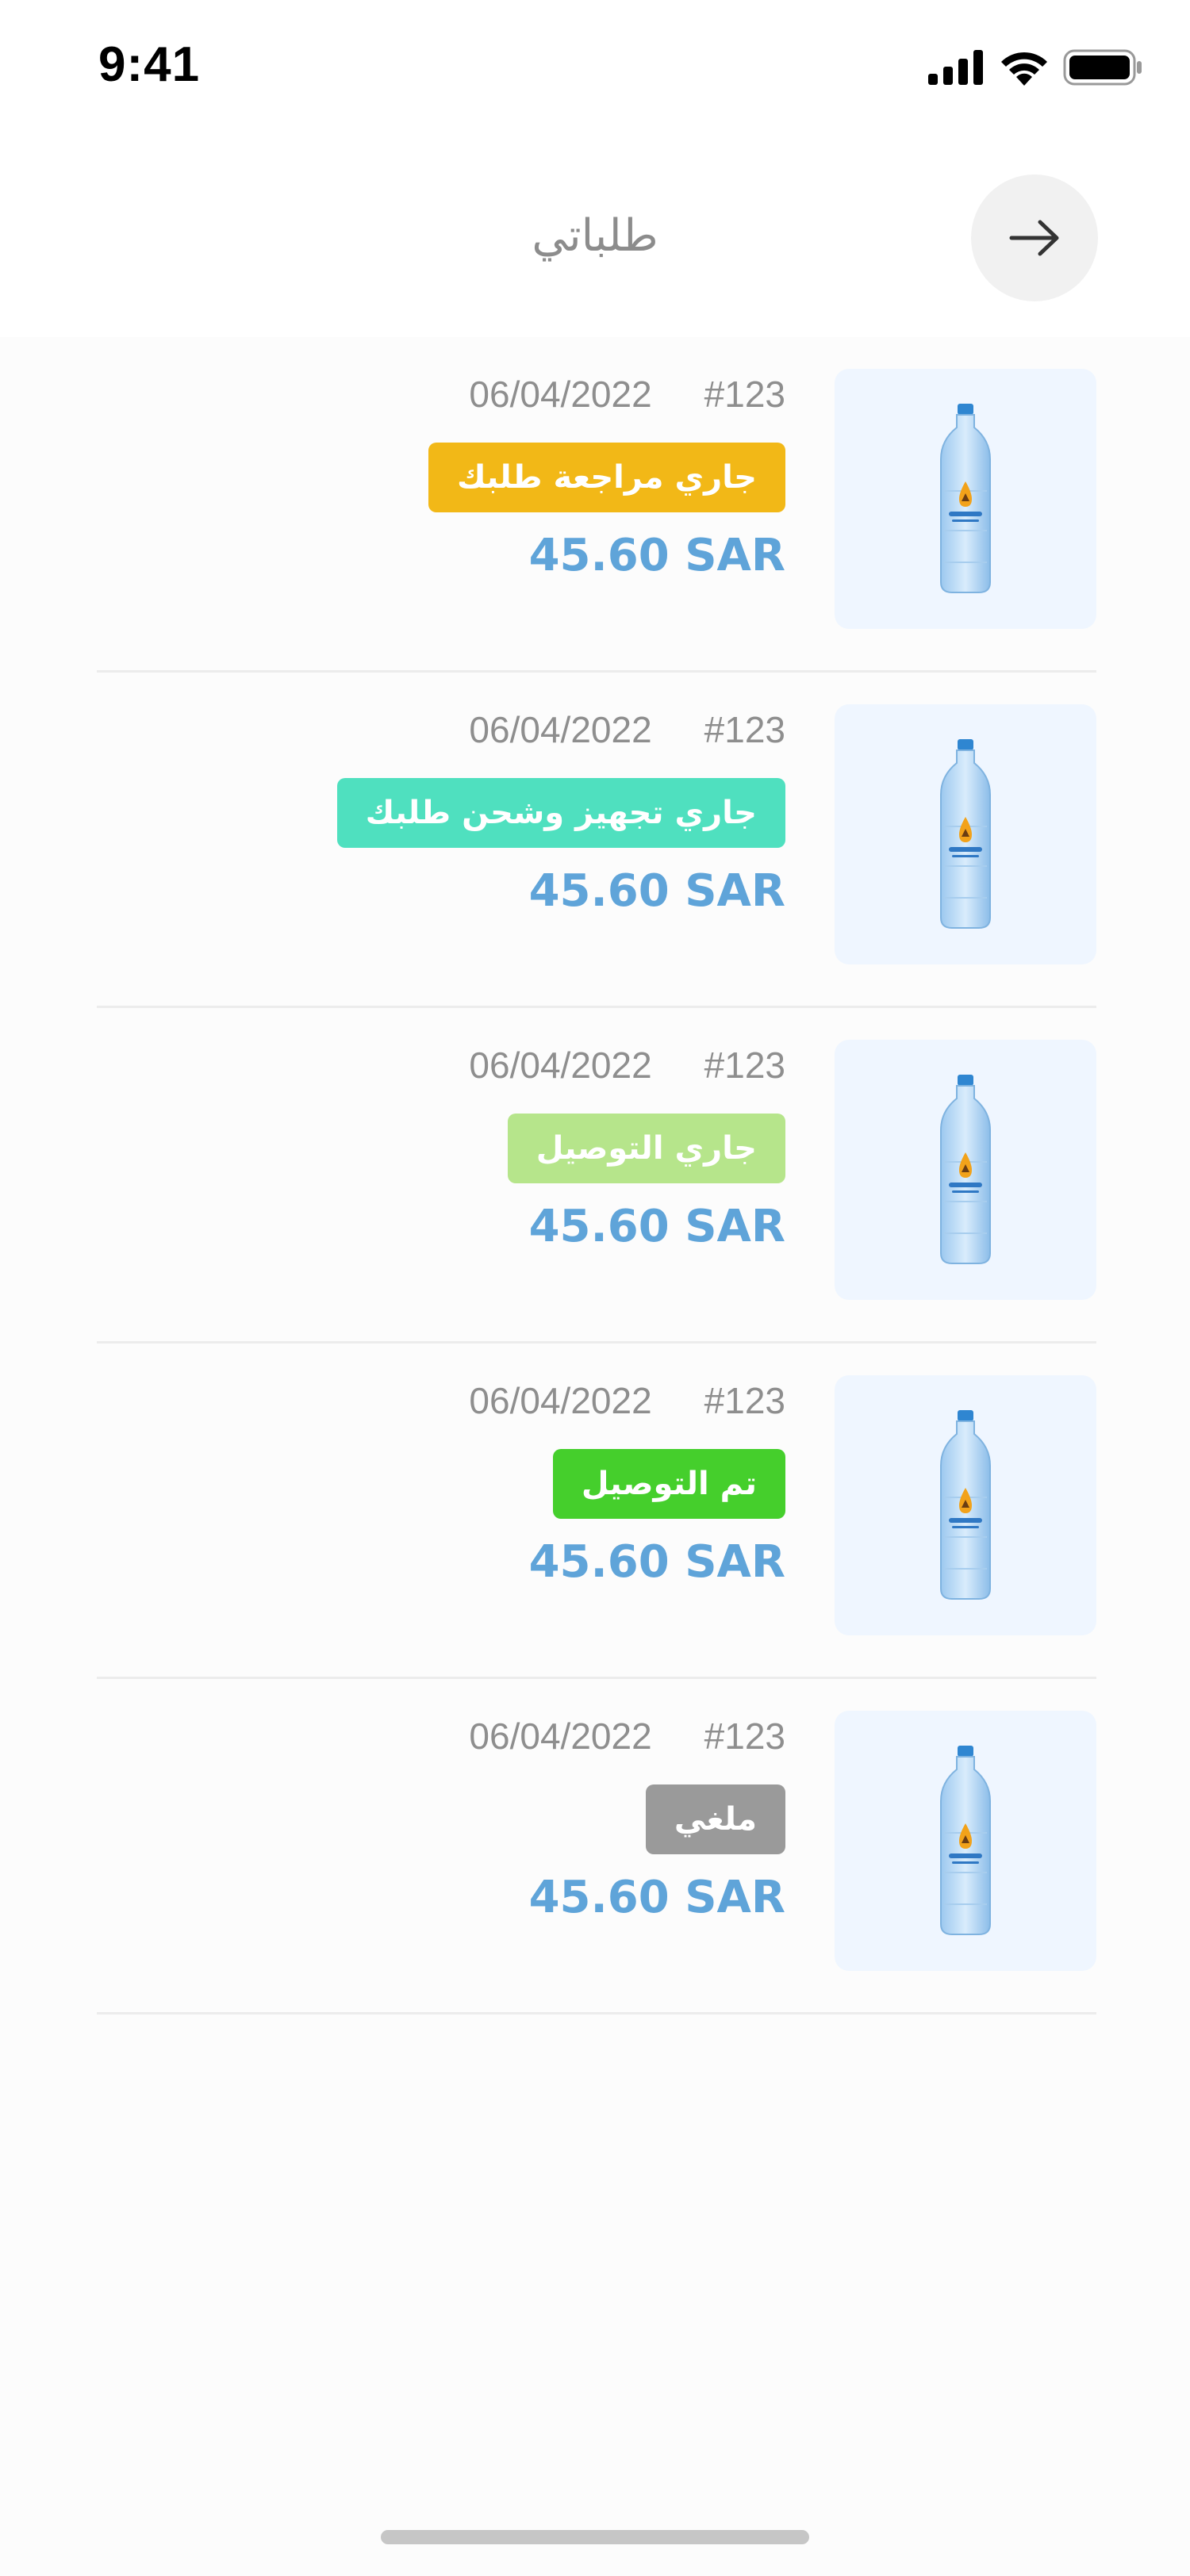  Describe the element at coordinates (595, 72) in the screenshot. I see `status-bar: 9:41` at that location.